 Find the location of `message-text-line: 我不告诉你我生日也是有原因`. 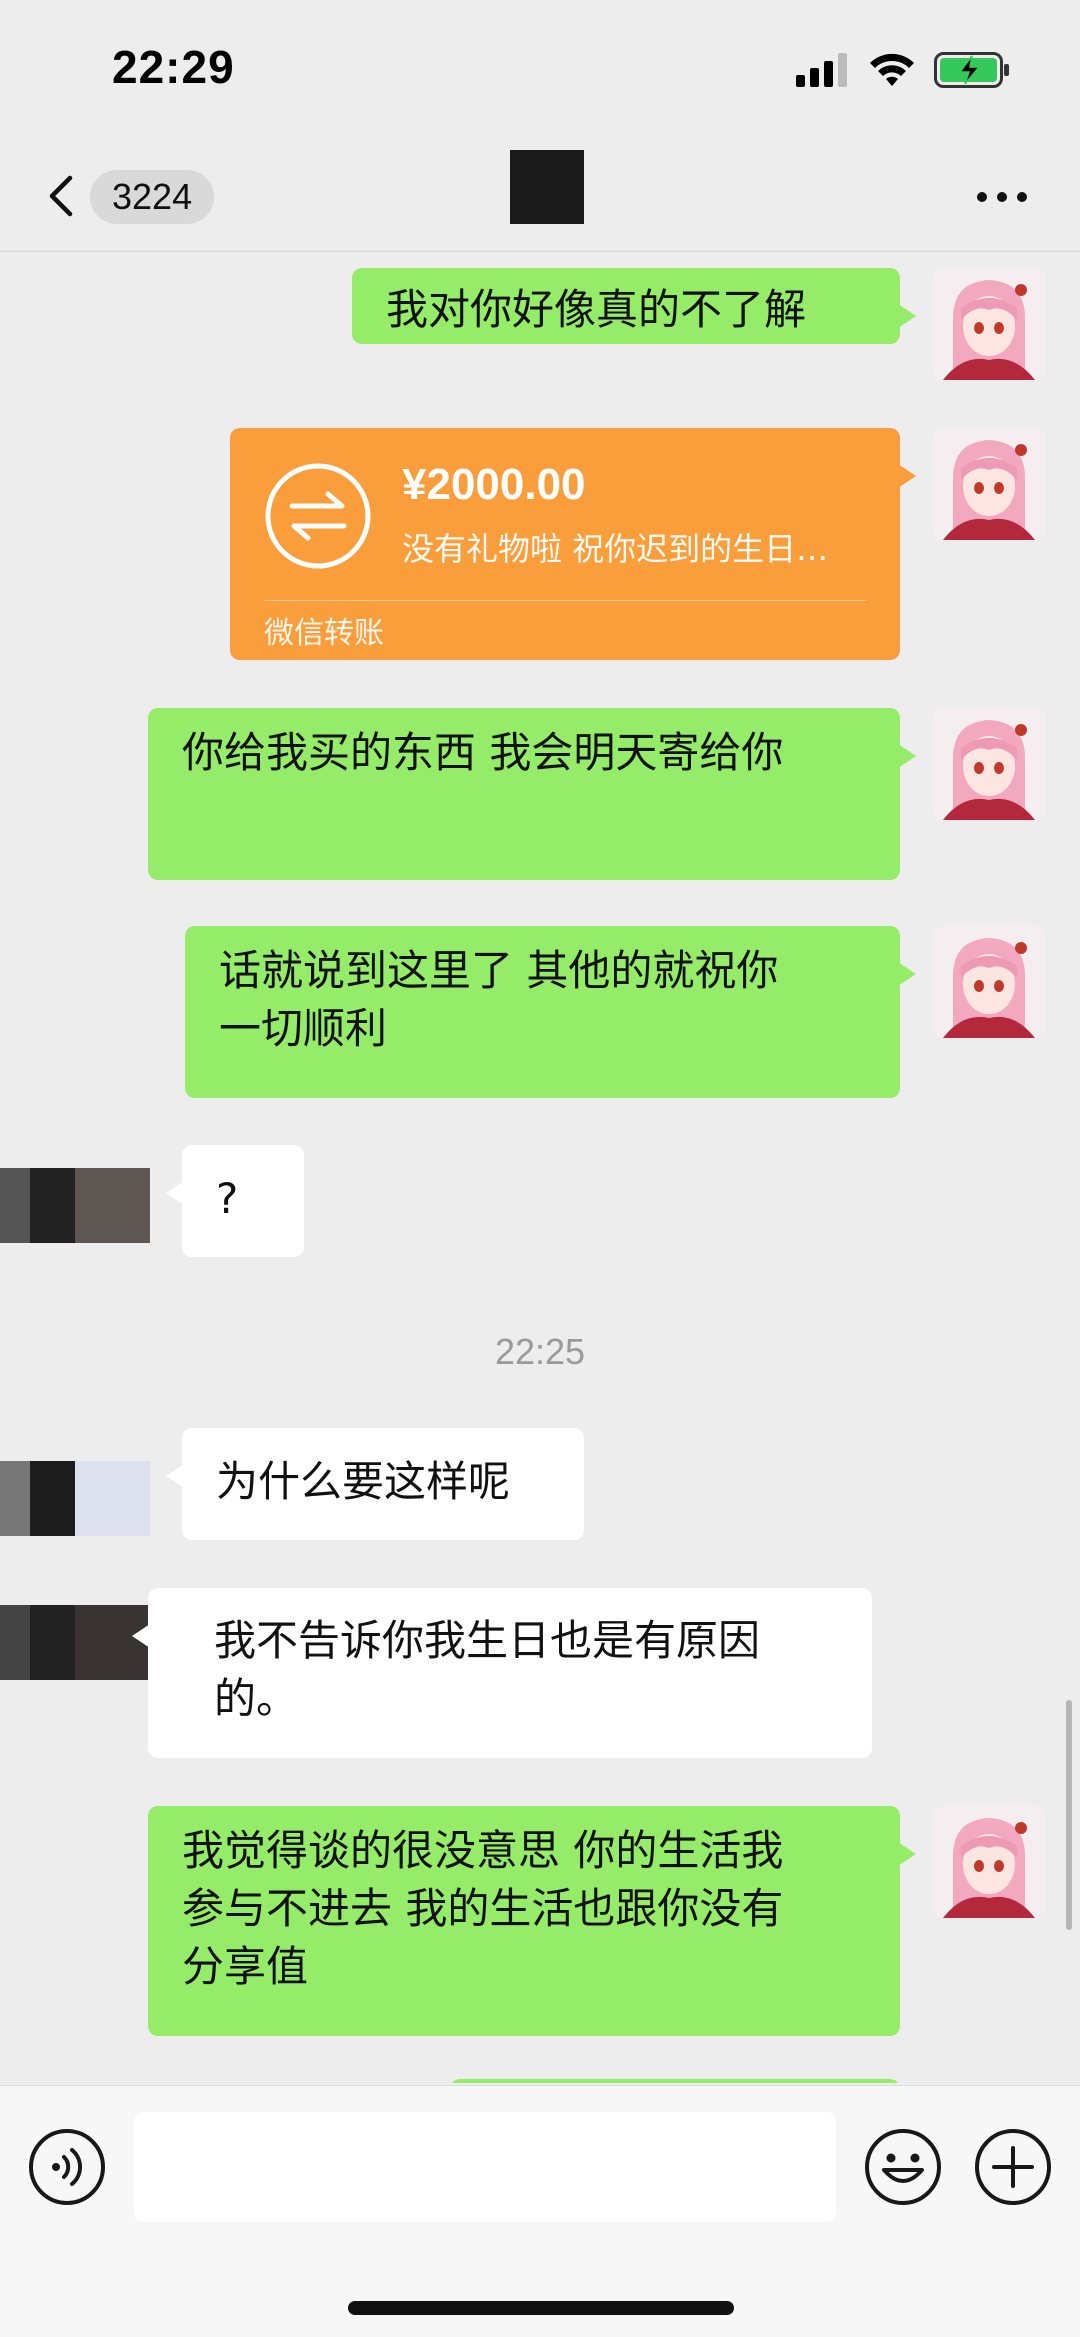

message-text-line: 我不告诉你我生日也是有原因 is located at coordinates (487, 1640).